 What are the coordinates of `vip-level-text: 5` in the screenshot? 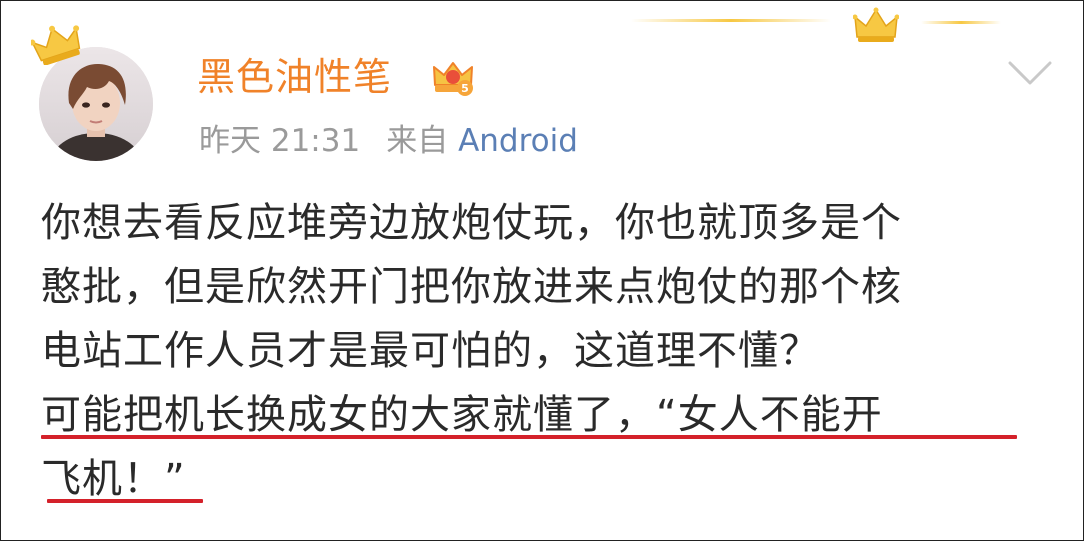 It's located at (465, 88).